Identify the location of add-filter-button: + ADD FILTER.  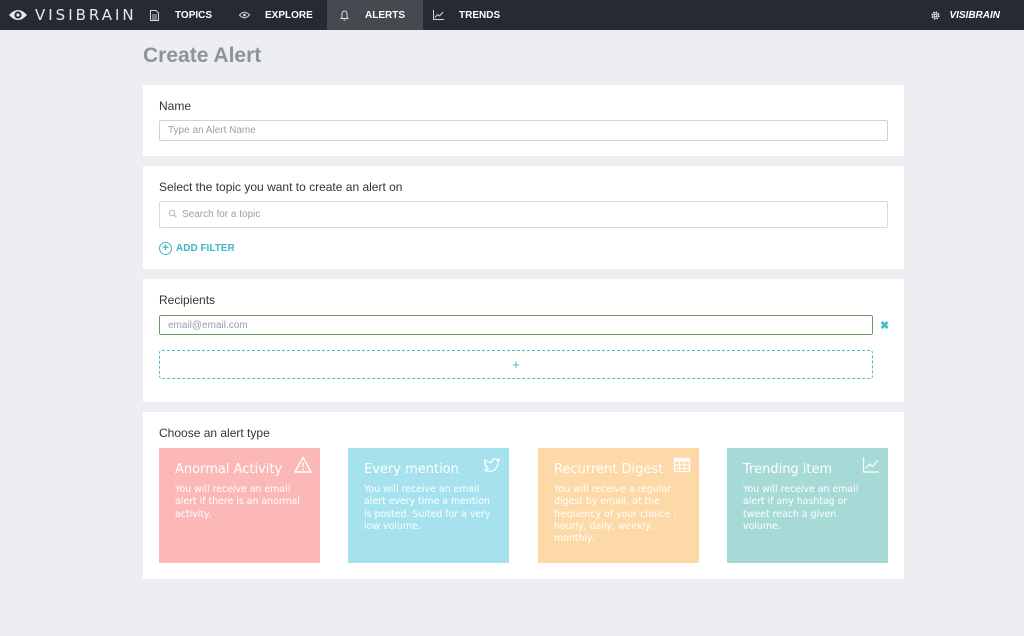
(197, 248).